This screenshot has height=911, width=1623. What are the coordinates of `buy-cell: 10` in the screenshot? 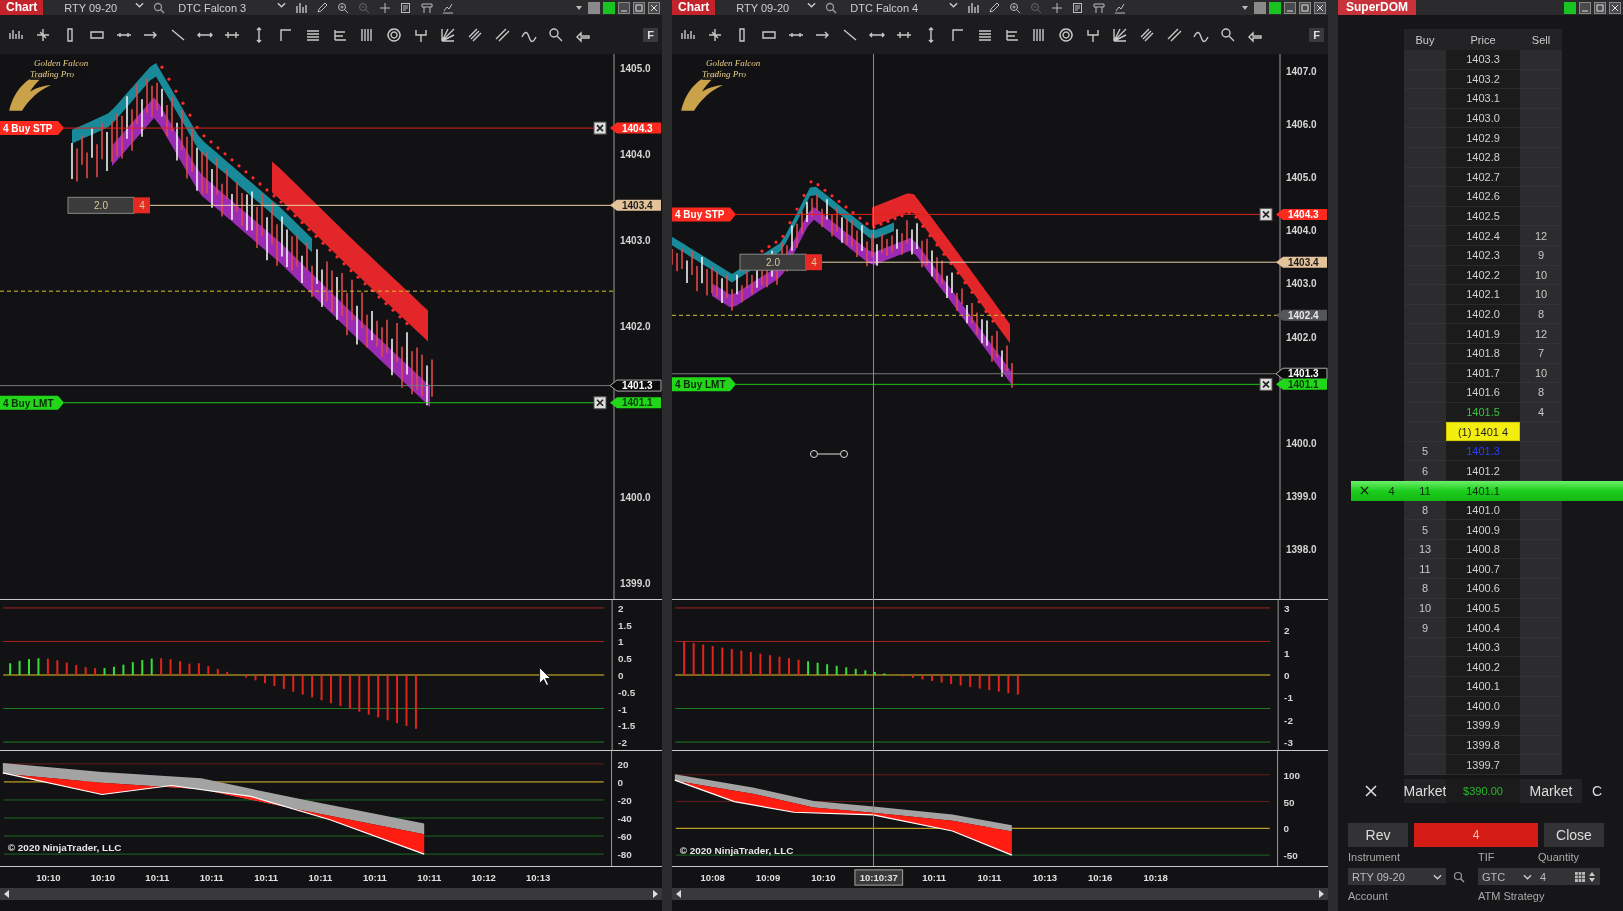 It's located at (1425, 608).